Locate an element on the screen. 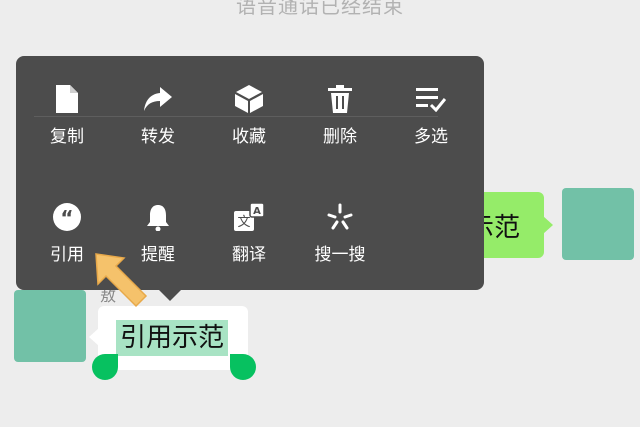 This screenshot has width=640, height=427. context-menu-tail is located at coordinates (170, 295).